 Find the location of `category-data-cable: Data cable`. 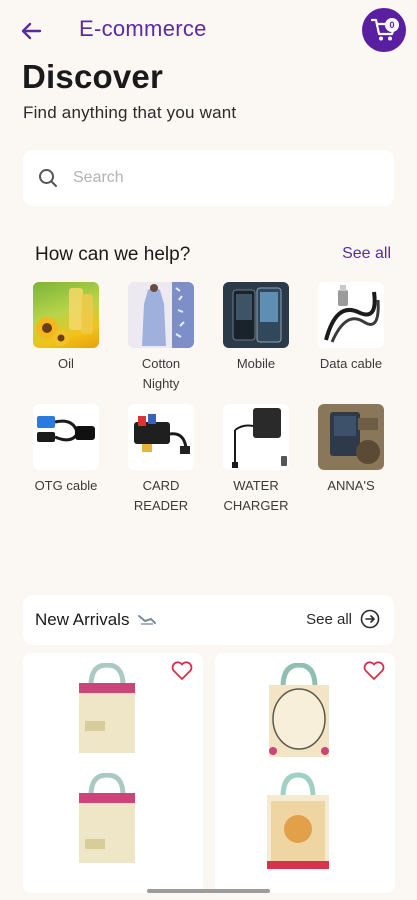

category-data-cable: Data cable is located at coordinates (351, 328).